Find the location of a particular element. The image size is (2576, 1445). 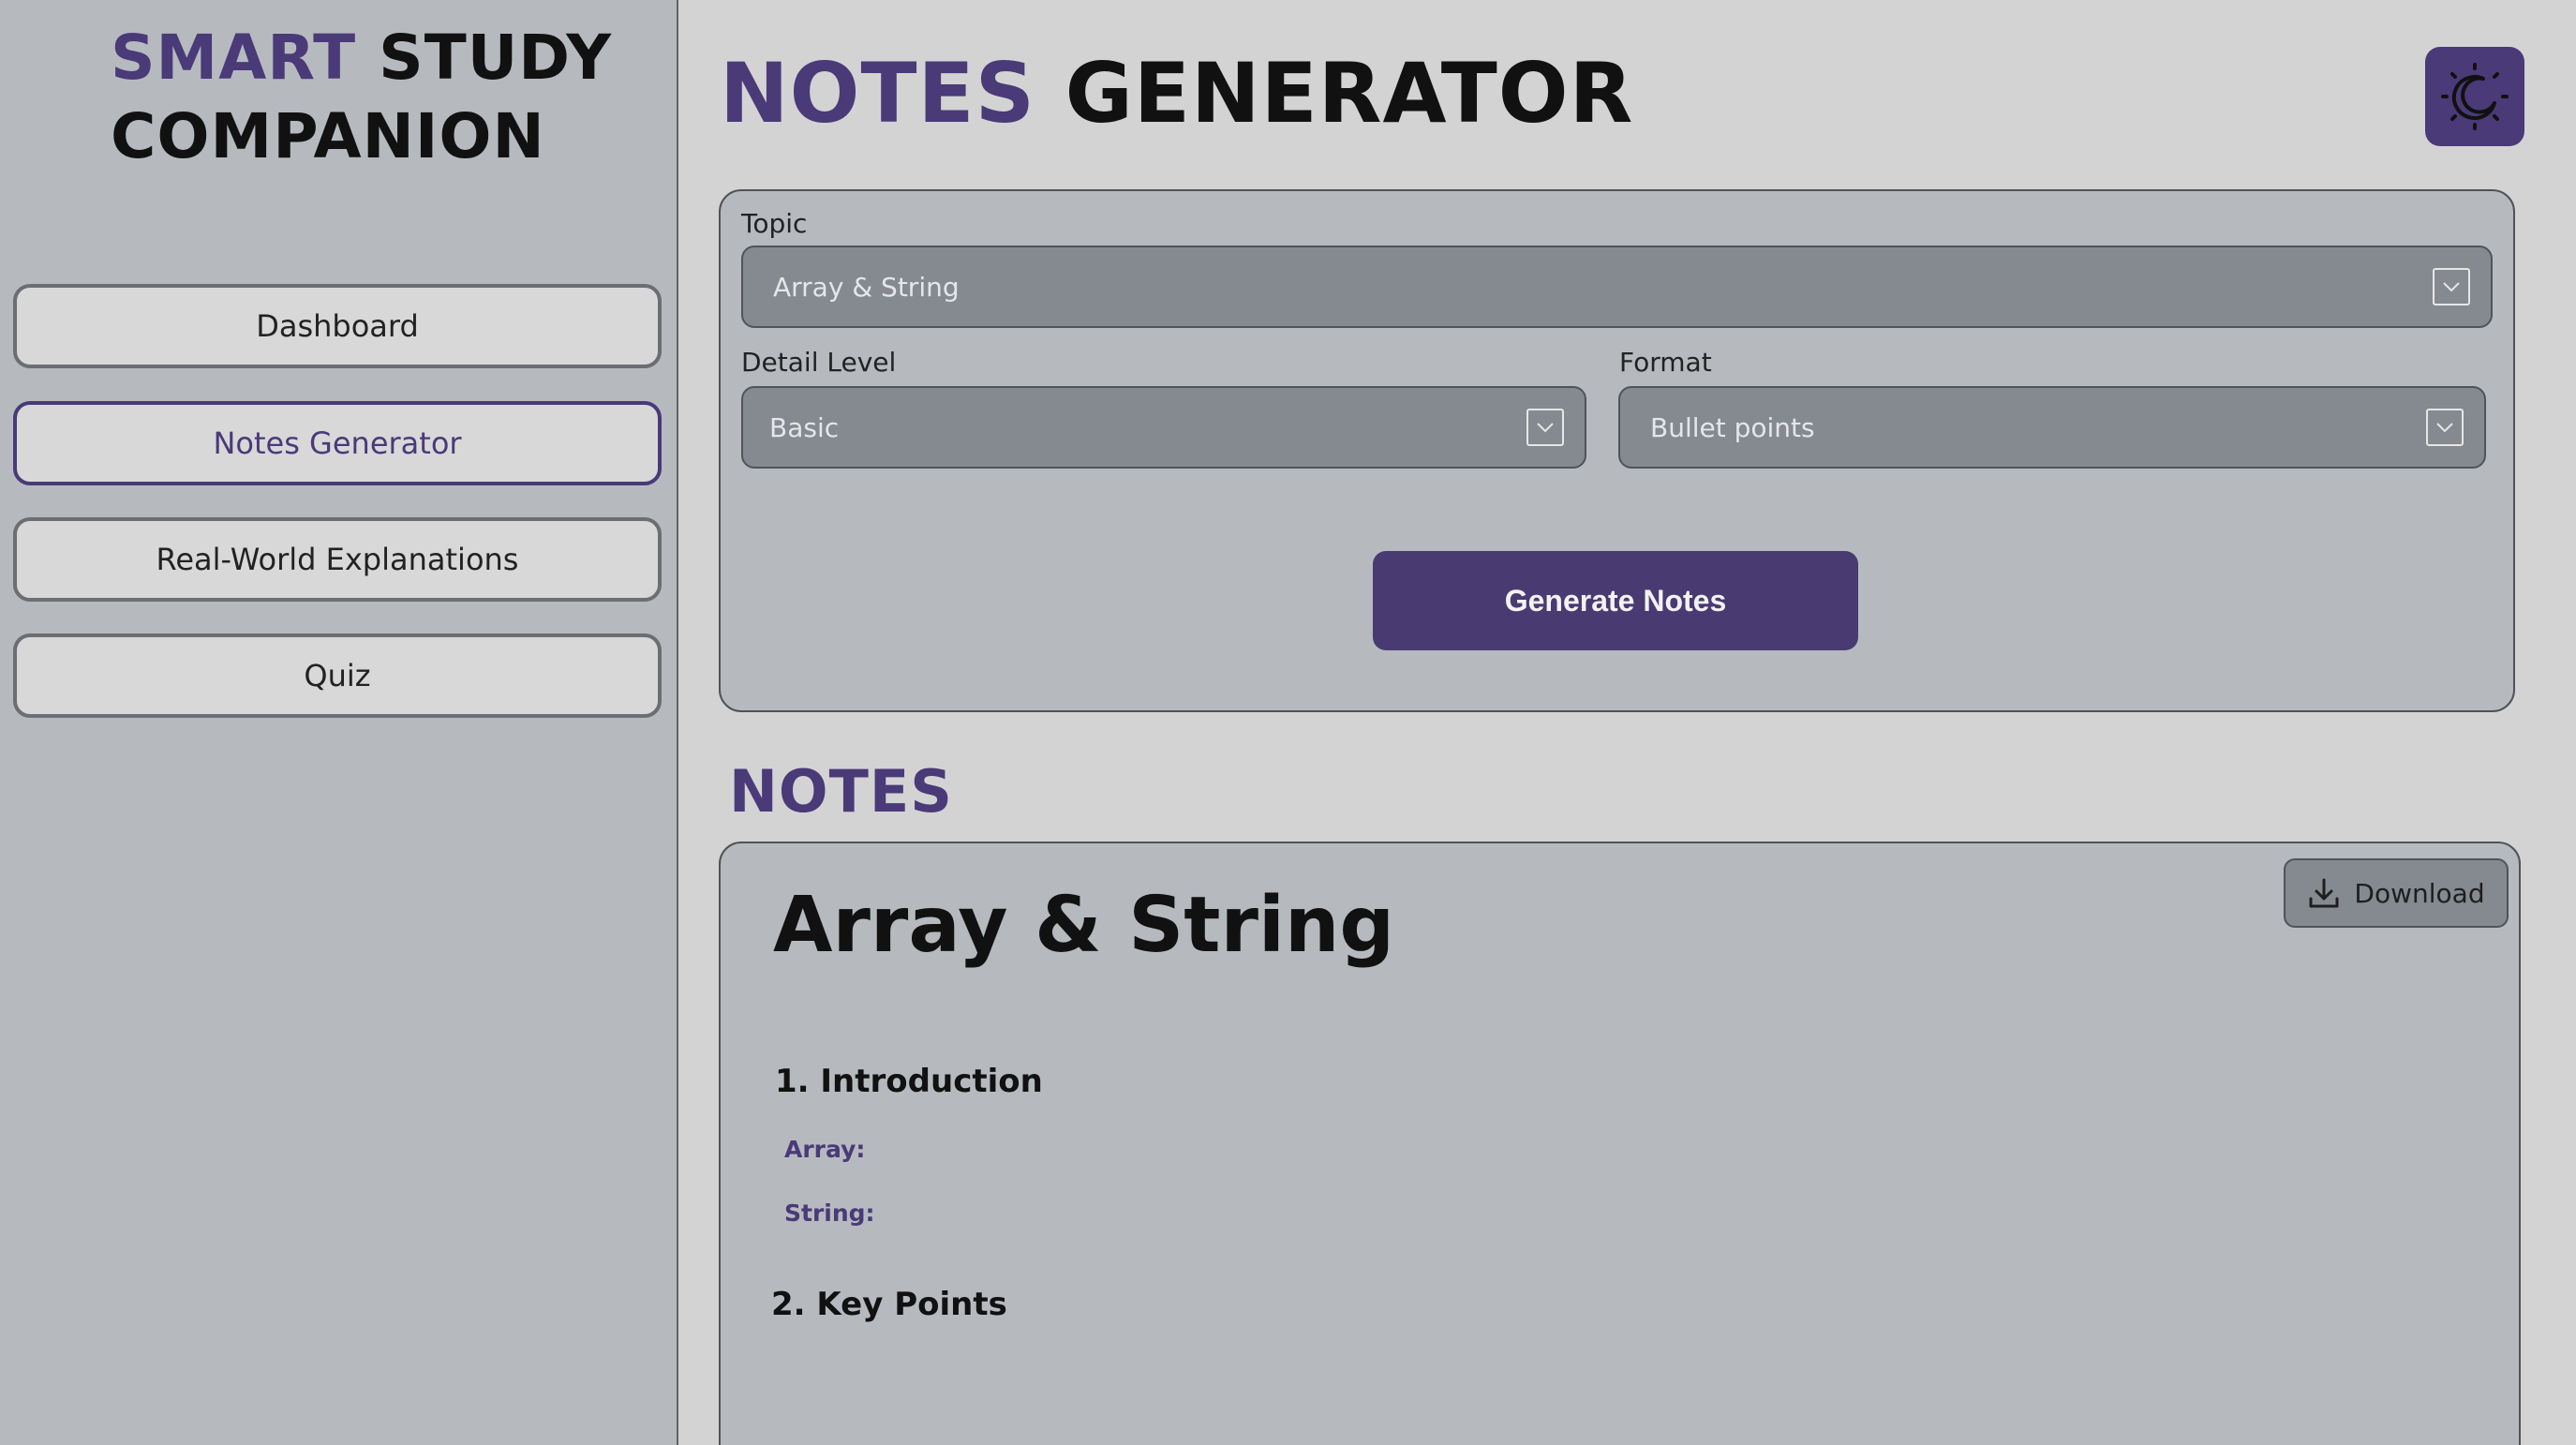

notes-section-title: 2. Key Points is located at coordinates (889, 1304).